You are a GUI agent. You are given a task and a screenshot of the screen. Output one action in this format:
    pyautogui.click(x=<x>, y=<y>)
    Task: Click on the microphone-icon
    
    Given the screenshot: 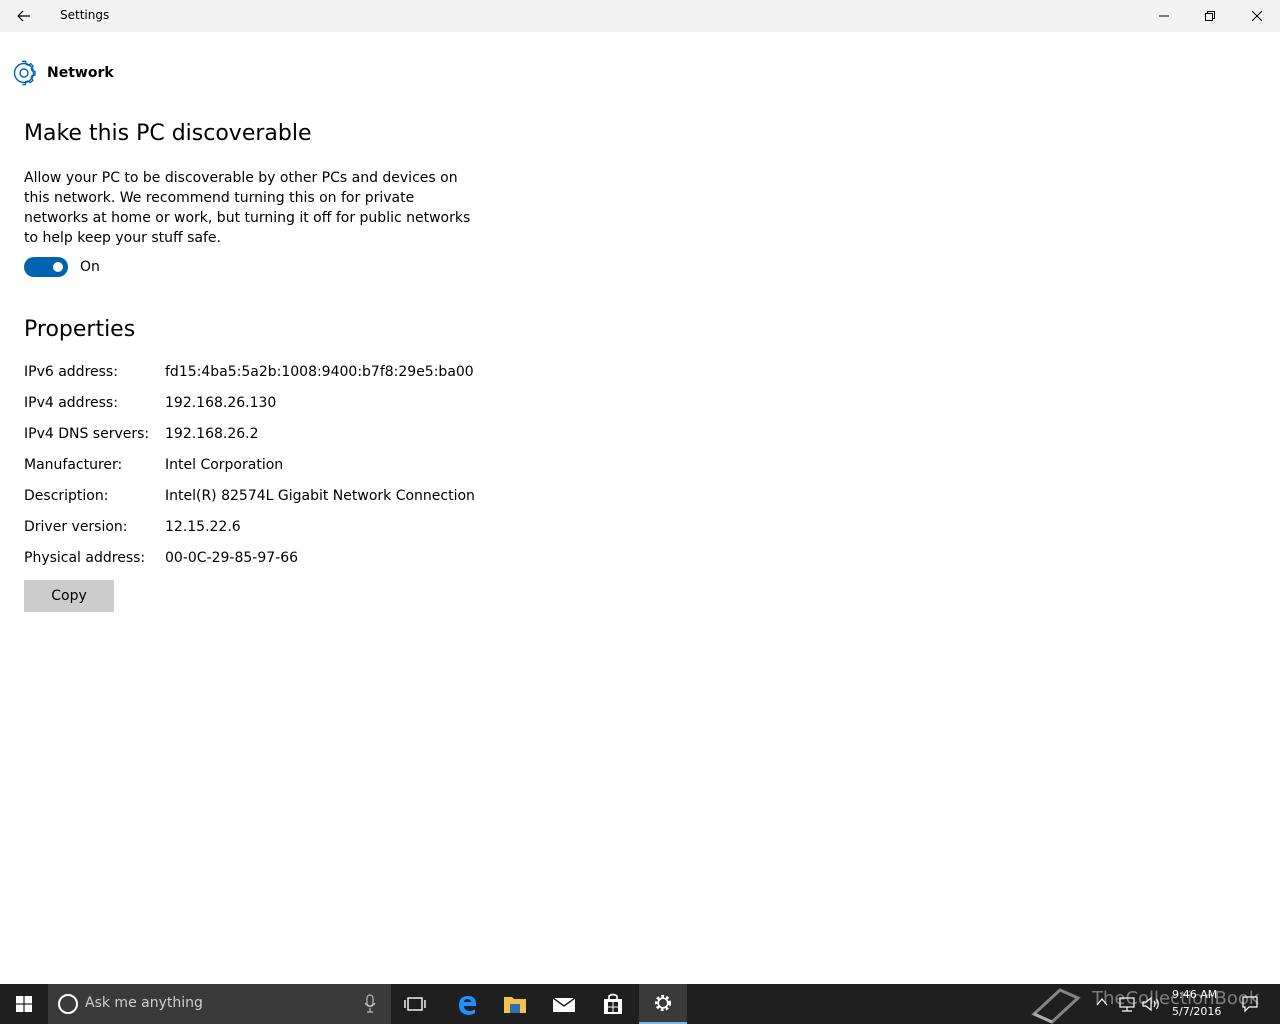 What is the action you would take?
    pyautogui.click(x=370, y=1004)
    